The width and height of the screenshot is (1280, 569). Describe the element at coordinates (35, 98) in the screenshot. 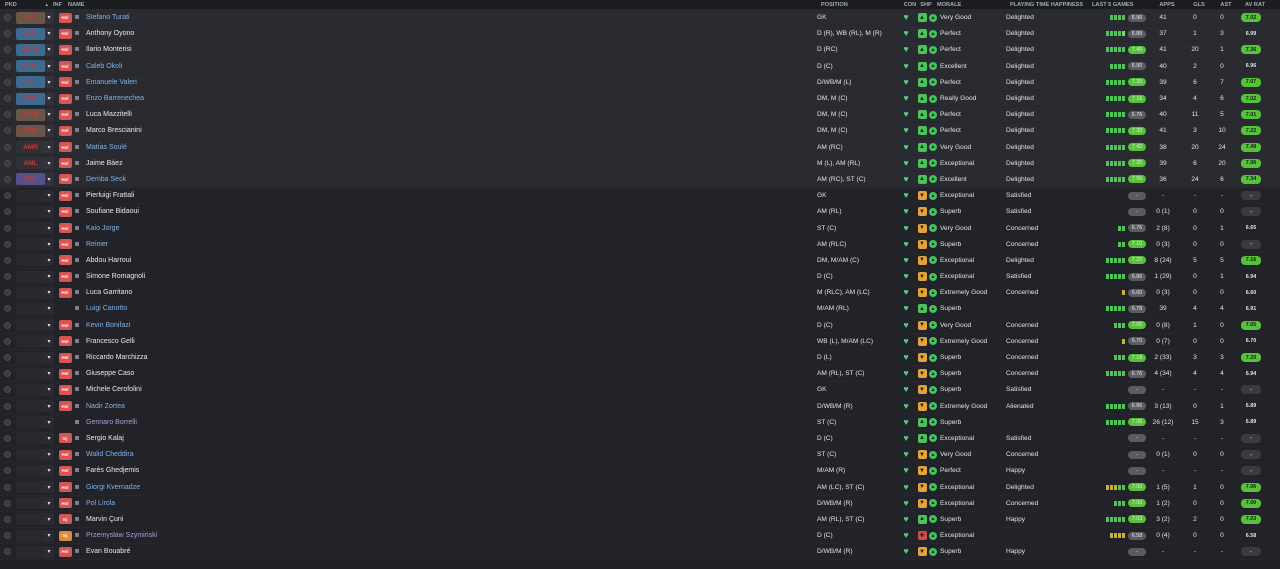

I see `position-selector: DM ▾` at that location.